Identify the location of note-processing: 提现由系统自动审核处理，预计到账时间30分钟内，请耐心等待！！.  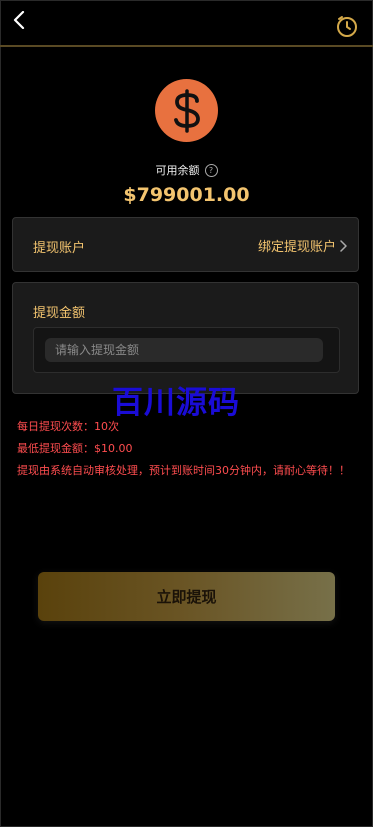
(183, 470).